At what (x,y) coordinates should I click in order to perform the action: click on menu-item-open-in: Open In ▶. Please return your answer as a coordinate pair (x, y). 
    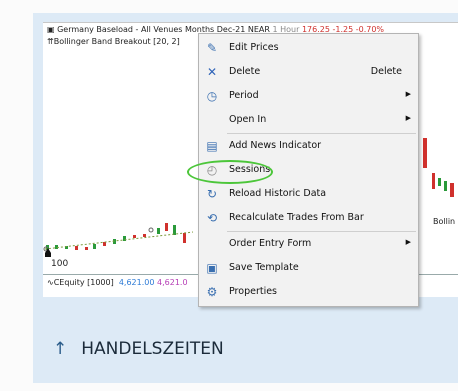
    Looking at the image, I should click on (308, 120).